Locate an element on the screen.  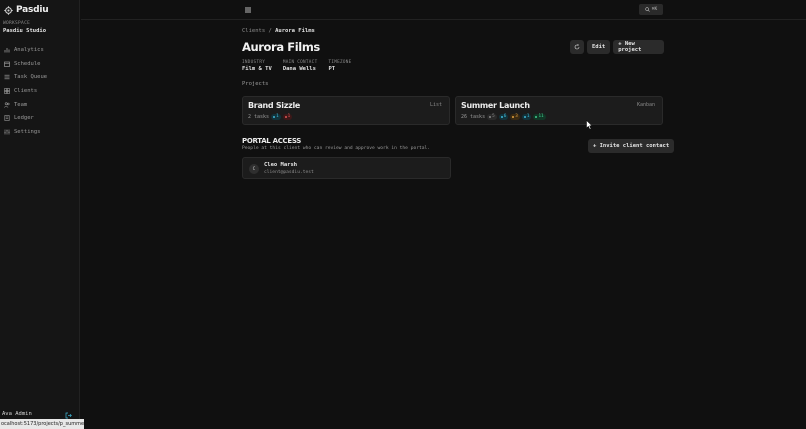
edit-button: Edit is located at coordinates (599, 47).